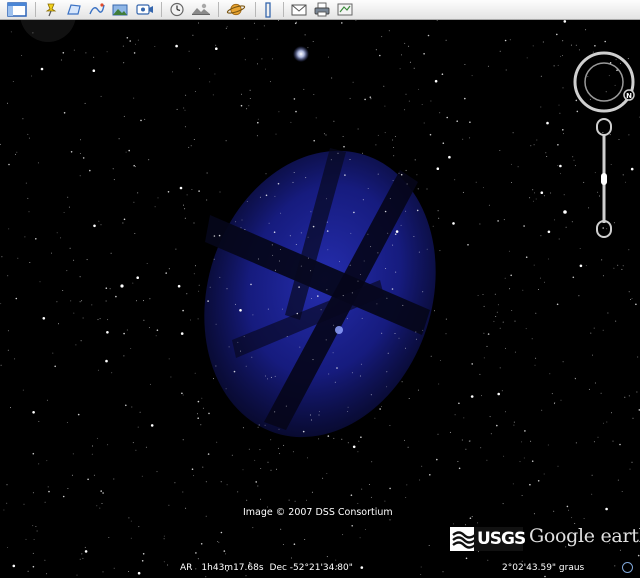  I want to click on path-icon, so click(97, 9).